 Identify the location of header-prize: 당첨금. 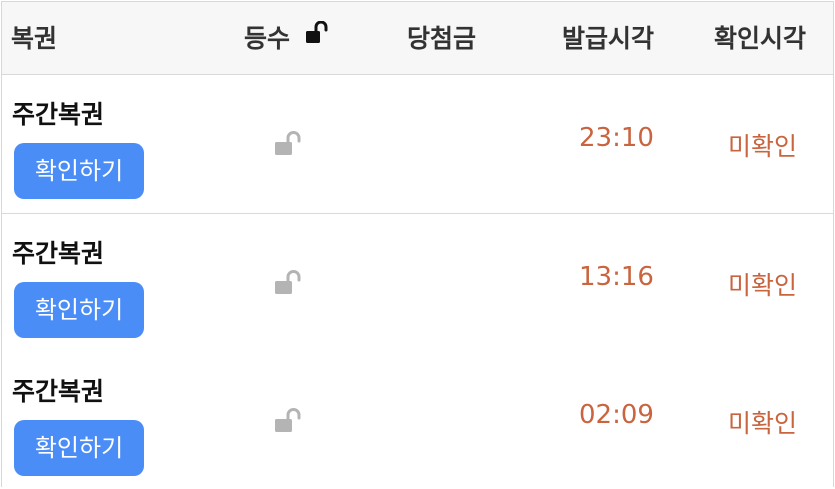
(442, 38).